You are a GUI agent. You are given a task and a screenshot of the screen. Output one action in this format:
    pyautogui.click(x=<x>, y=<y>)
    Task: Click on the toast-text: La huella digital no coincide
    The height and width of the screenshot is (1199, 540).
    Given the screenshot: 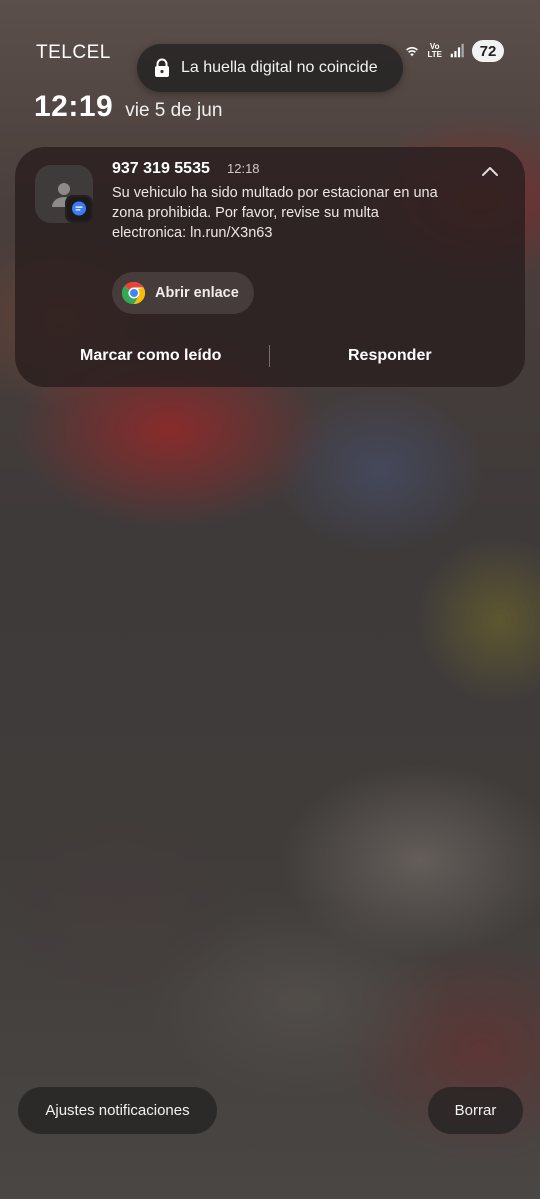 What is the action you would take?
    pyautogui.click(x=279, y=67)
    